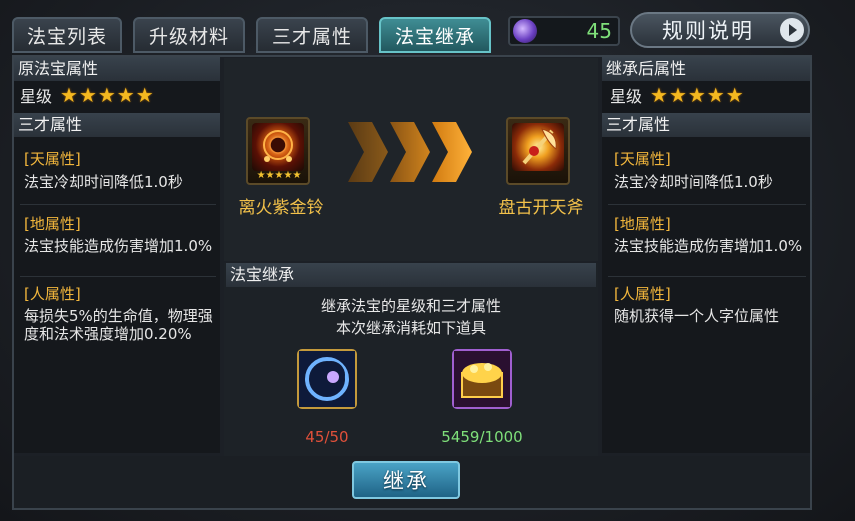 Image resolution: width=855 pixels, height=521 pixels. Describe the element at coordinates (410, 152) in the screenshot. I see `inherit-arrows-icon` at that location.